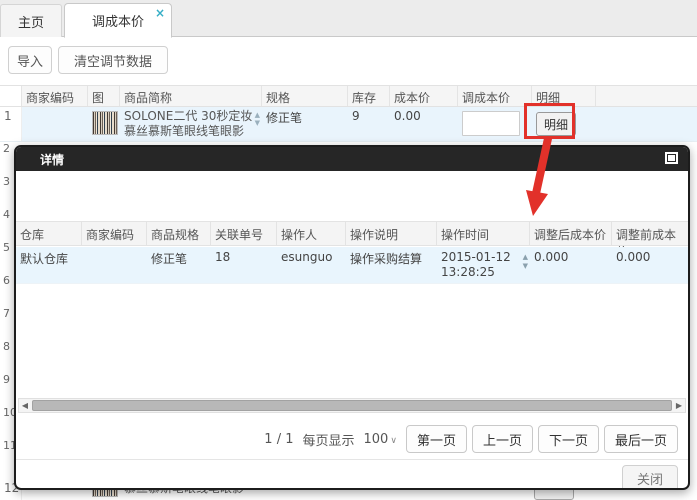  I want to click on col-adjust-price: 调成本价, so click(495, 96).